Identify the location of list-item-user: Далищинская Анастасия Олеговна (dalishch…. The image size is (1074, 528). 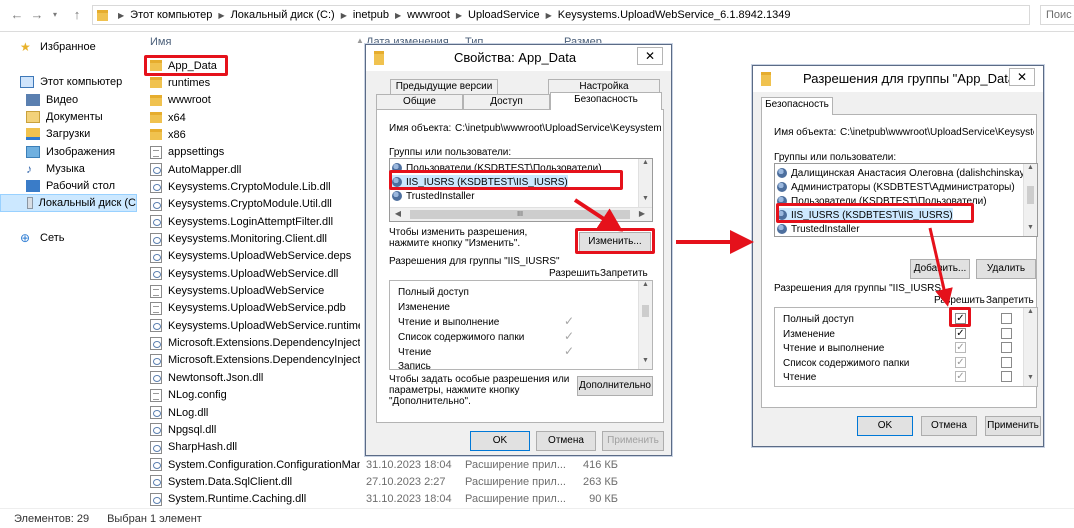
(907, 173).